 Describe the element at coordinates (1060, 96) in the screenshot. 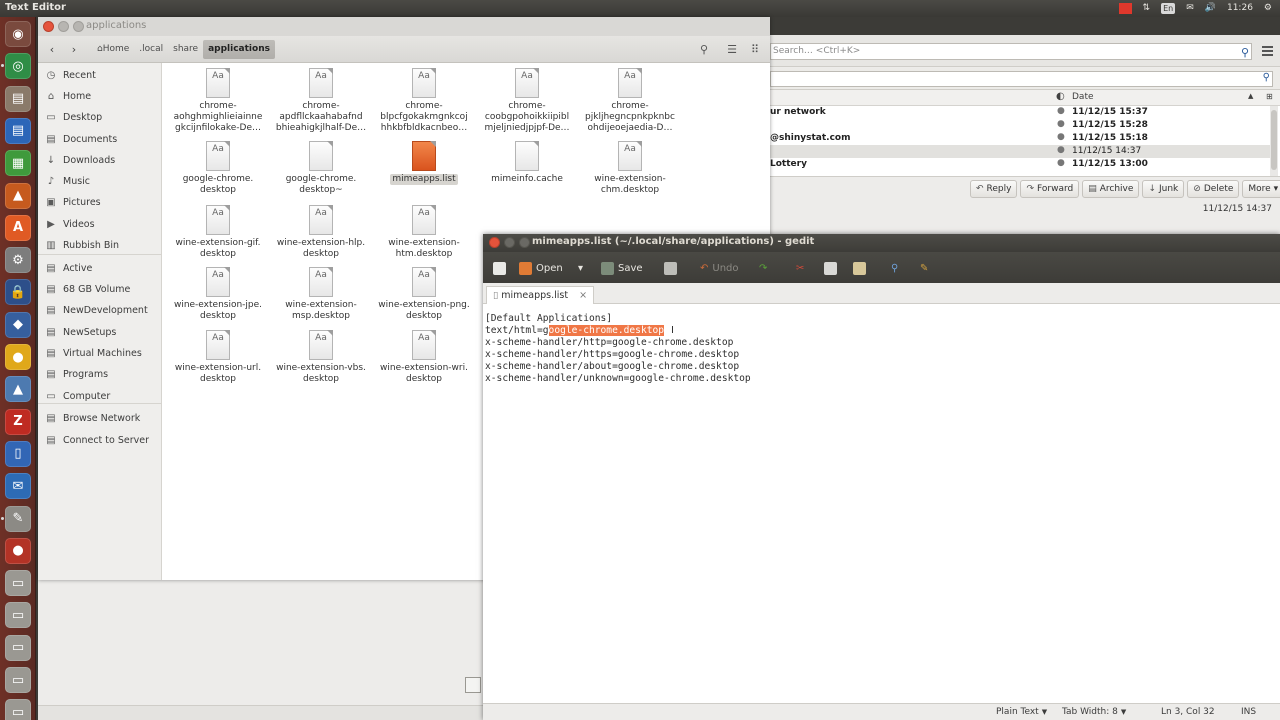

I see `read-status-column-icon: ◐` at that location.